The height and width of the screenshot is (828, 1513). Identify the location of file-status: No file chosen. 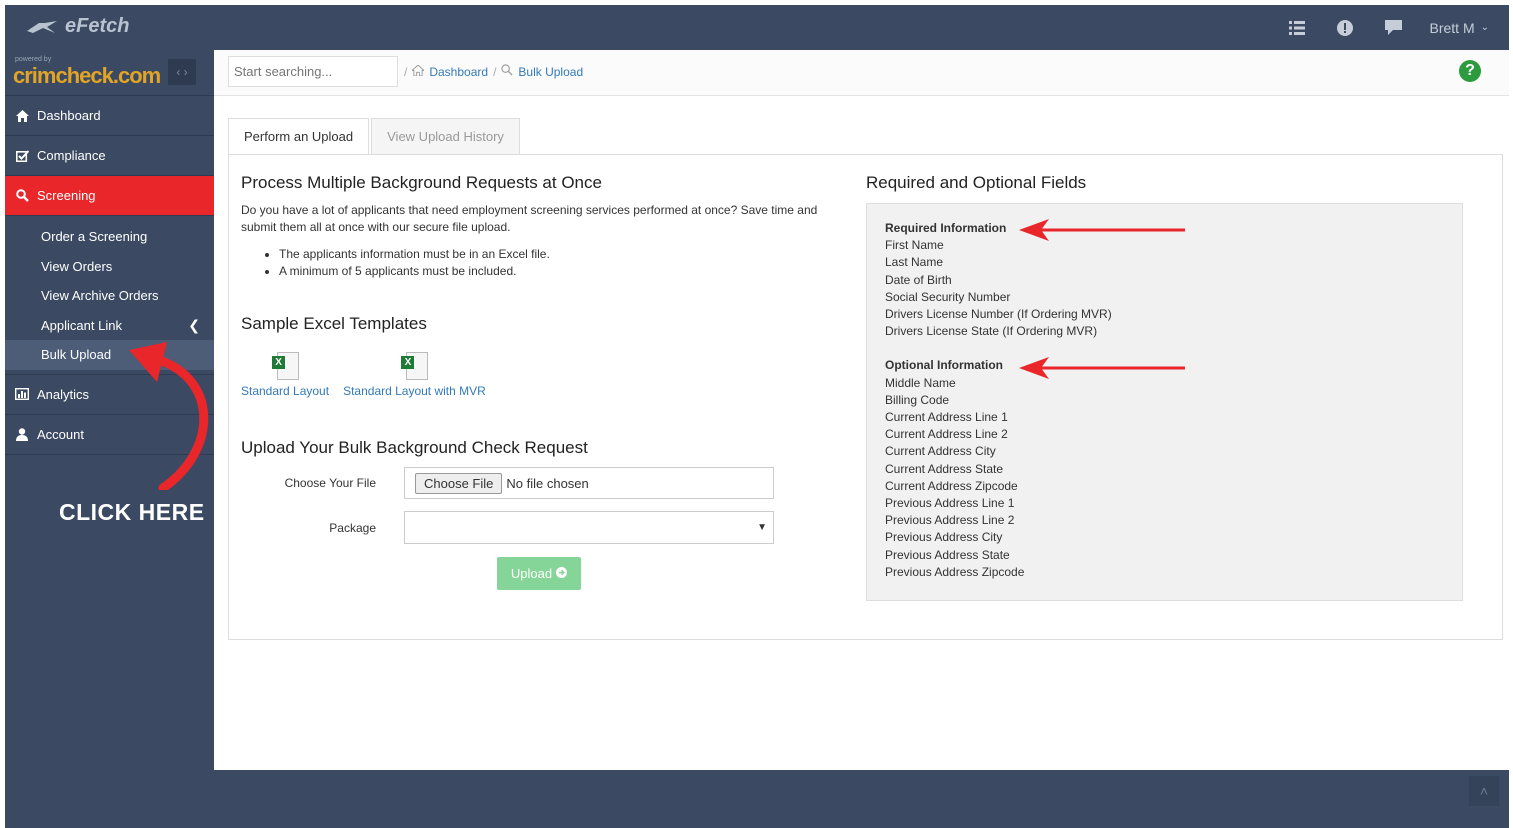
(547, 483).